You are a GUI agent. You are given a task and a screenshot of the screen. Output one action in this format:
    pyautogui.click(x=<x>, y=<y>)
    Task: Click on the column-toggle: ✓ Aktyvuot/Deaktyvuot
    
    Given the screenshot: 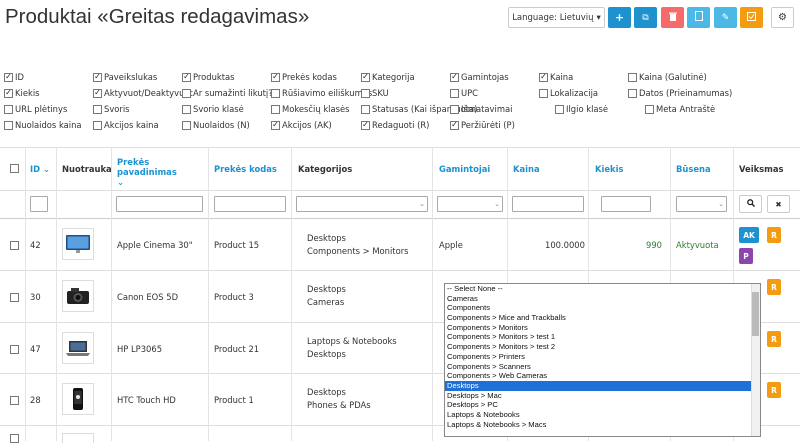 What is the action you would take?
    pyautogui.click(x=143, y=93)
    